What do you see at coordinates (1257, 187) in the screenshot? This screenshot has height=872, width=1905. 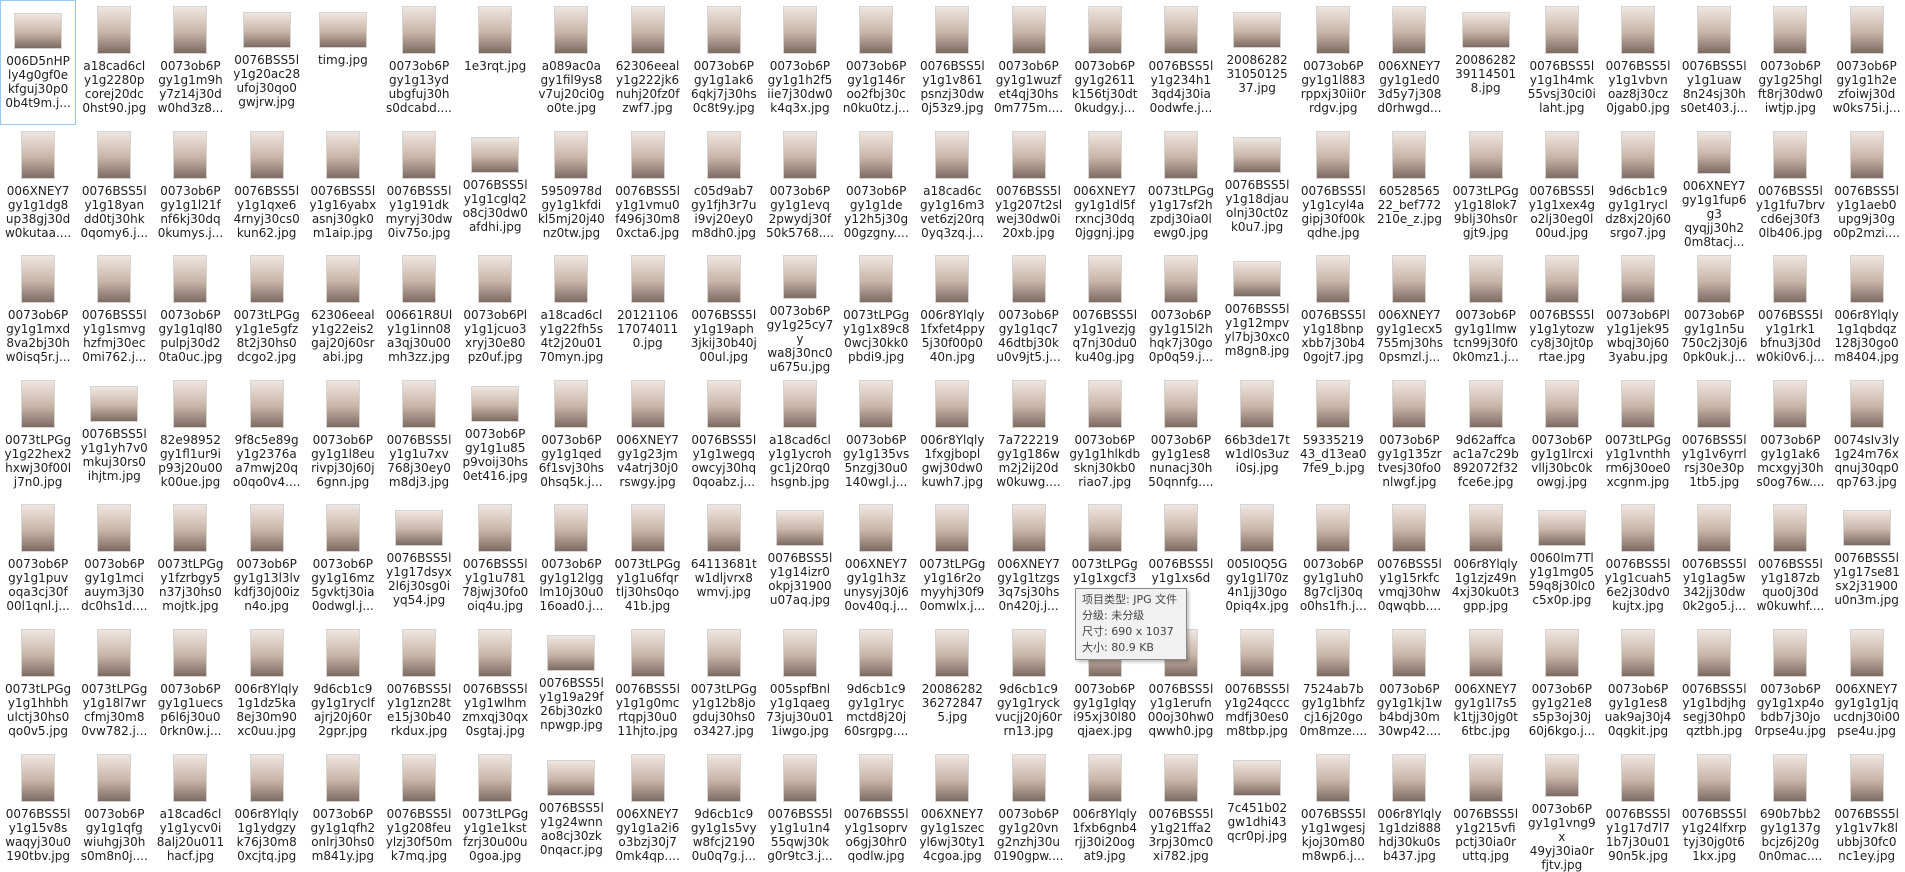 I see `file-item: 0076BSS5l y1g18djau olnj30ct0z k0u7.jpg` at bounding box center [1257, 187].